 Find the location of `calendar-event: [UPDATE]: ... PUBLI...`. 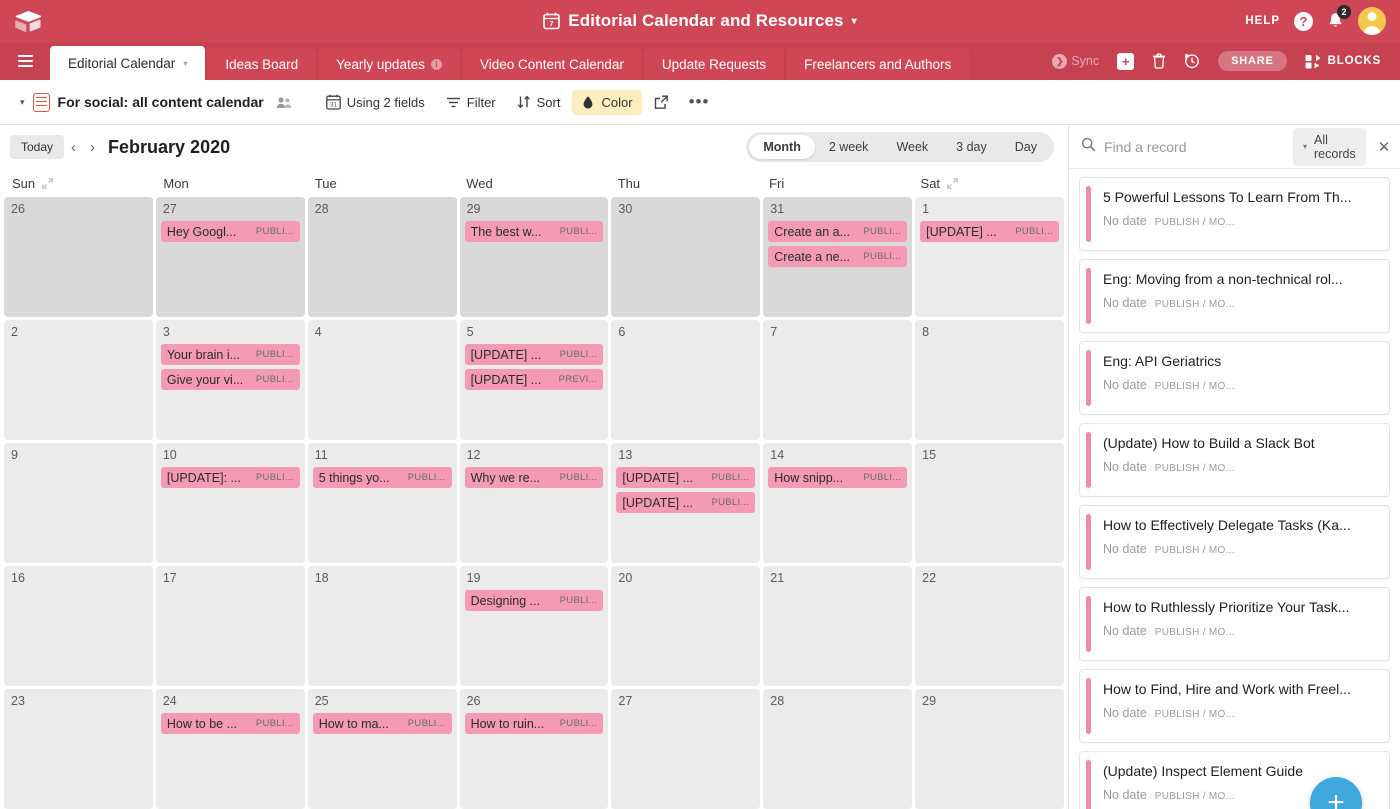

calendar-event: [UPDATE]: ... PUBLI... is located at coordinates (230, 477).